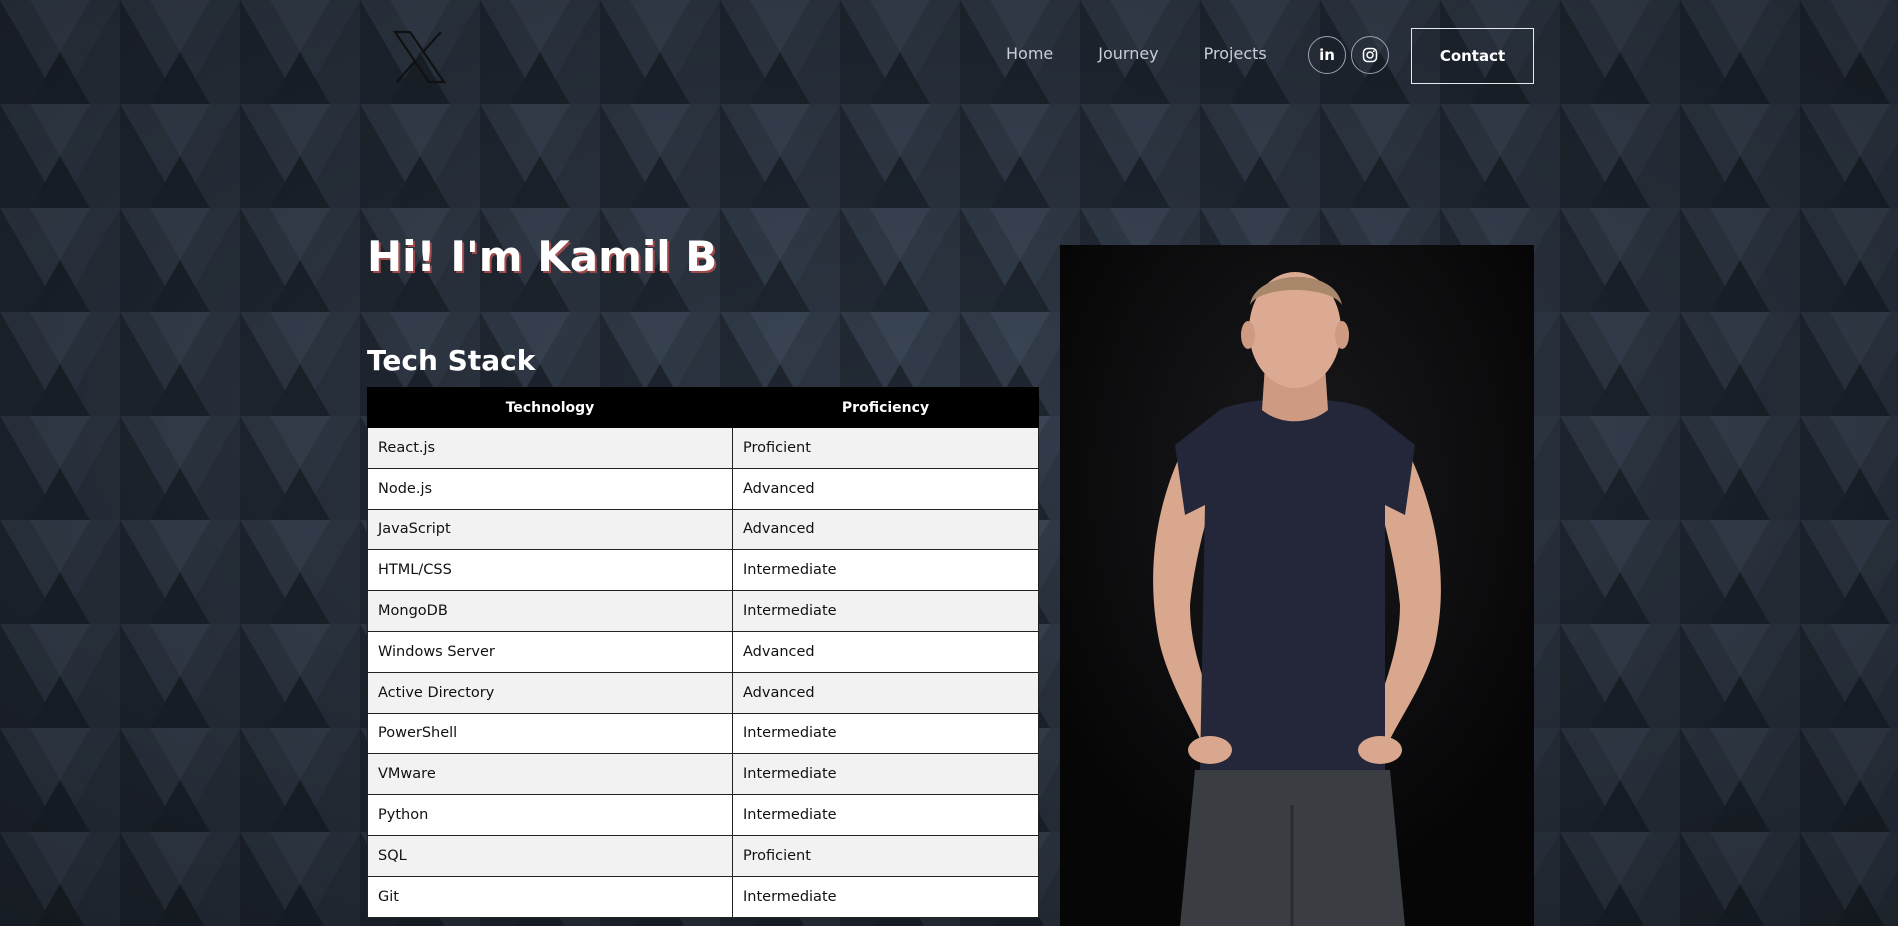 The image size is (1898, 926). I want to click on column-header-technology: Technology, so click(550, 407).